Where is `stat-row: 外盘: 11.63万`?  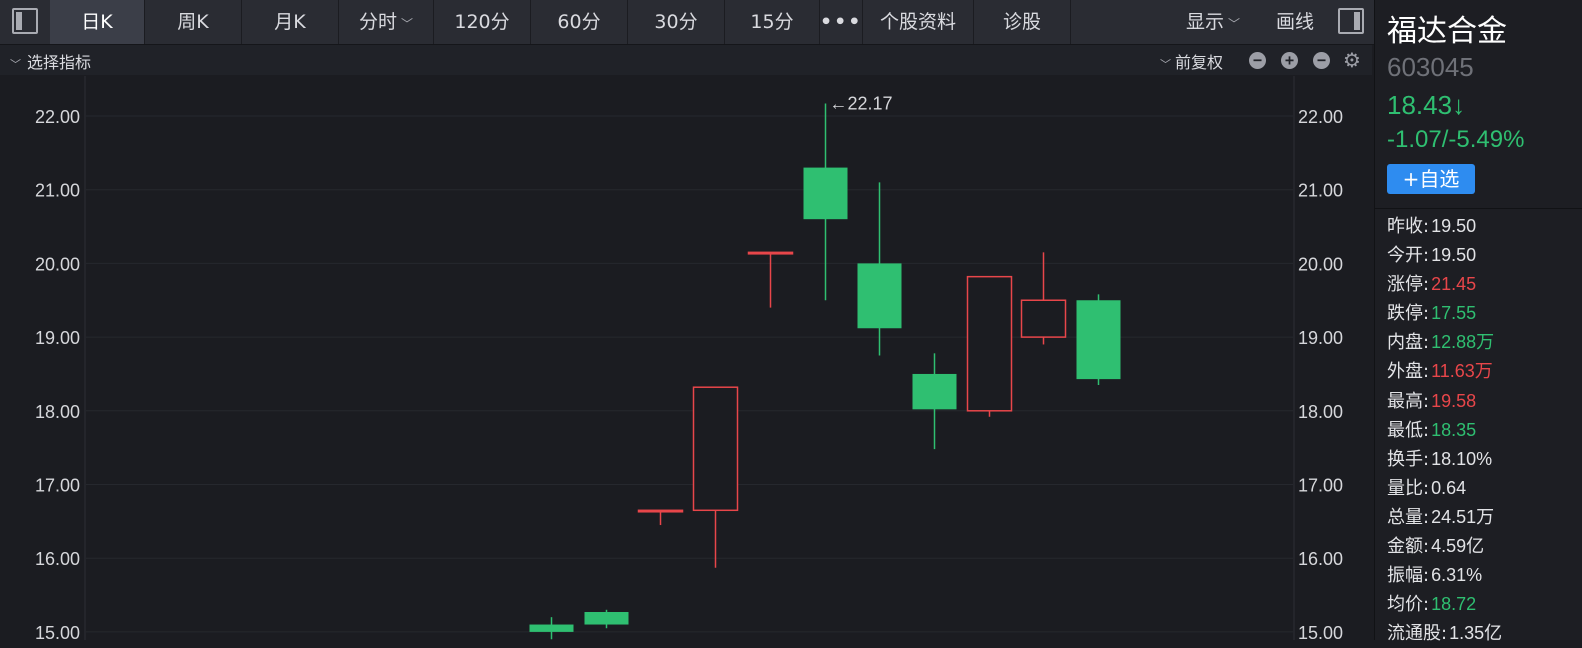 stat-row: 外盘: 11.63万 is located at coordinates (1478, 371).